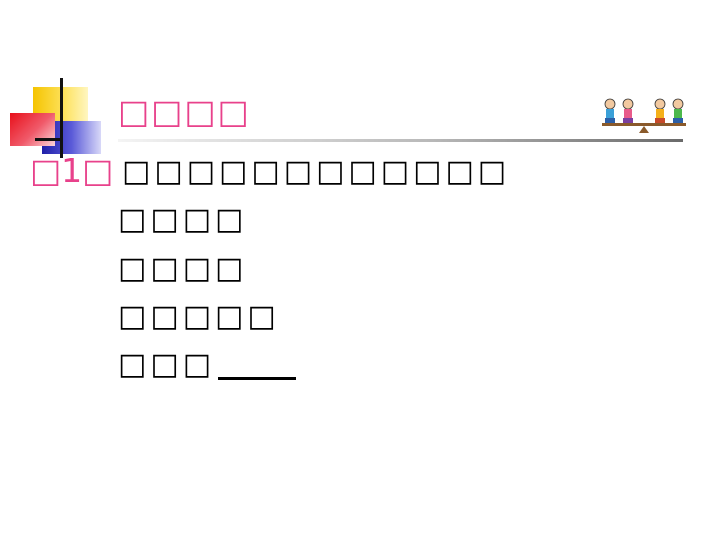  What do you see at coordinates (184, 111) in the screenshot?
I see `slide-title: □□□□` at bounding box center [184, 111].